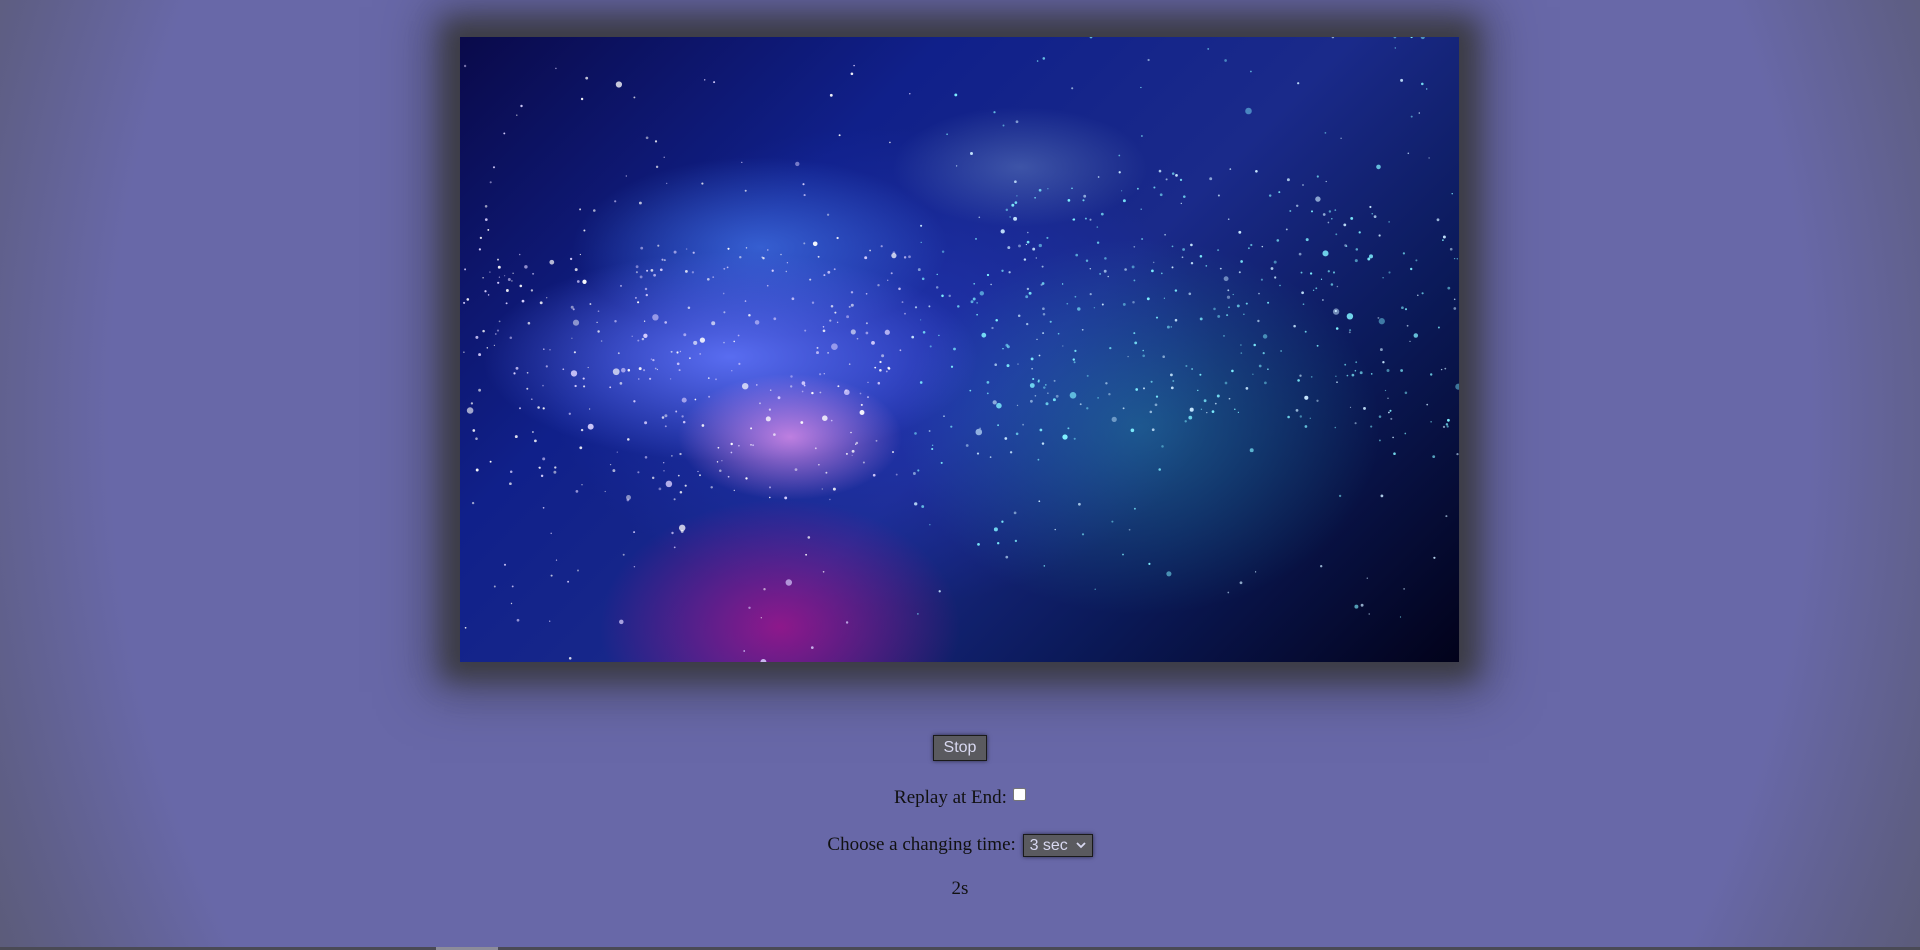 The height and width of the screenshot is (950, 1920). I want to click on replay-checkbox, so click(1019, 794).